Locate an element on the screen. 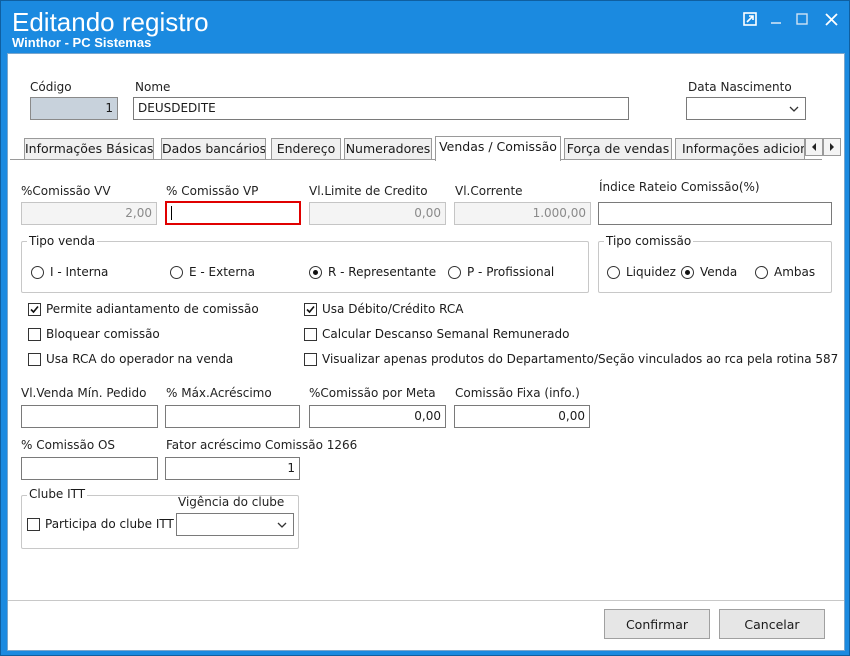  check-usa-rca-operador: Usa RCA do operador na venda is located at coordinates (130, 359).